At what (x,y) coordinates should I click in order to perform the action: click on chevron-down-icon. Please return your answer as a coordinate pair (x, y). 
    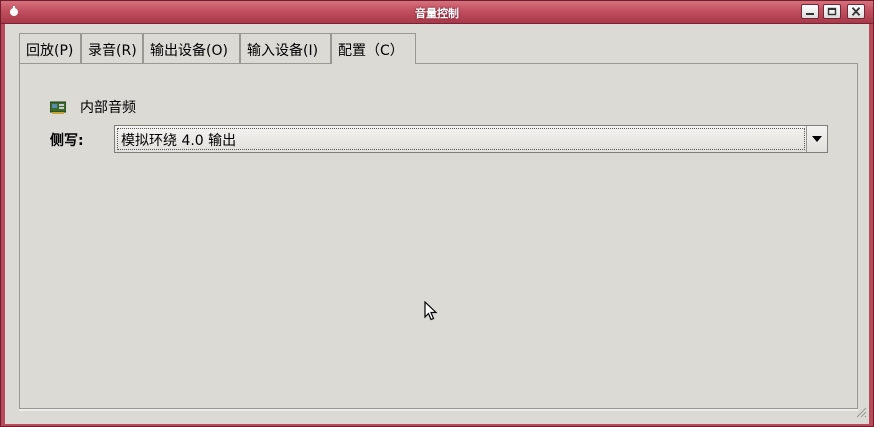
    Looking at the image, I should click on (817, 139).